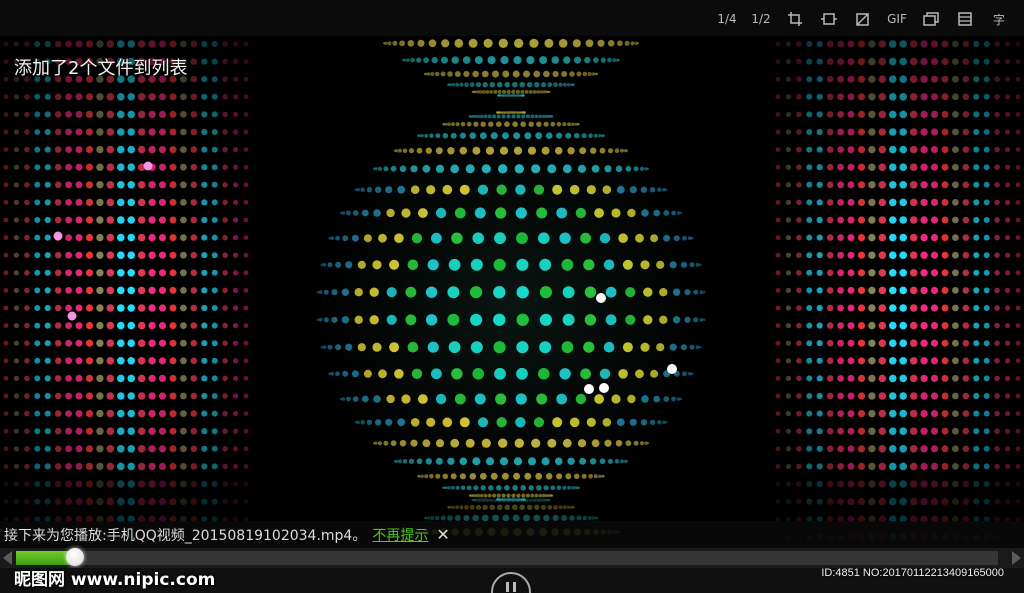  What do you see at coordinates (1016, 558) in the screenshot?
I see `seek-forward-icon` at bounding box center [1016, 558].